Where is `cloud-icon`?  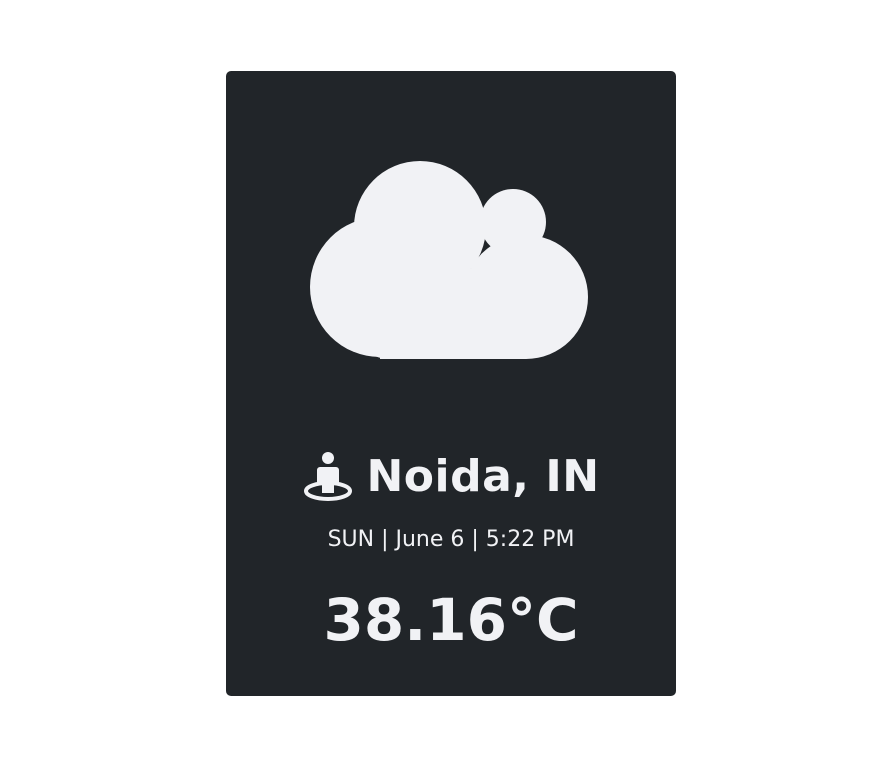
cloud-icon is located at coordinates (452, 259).